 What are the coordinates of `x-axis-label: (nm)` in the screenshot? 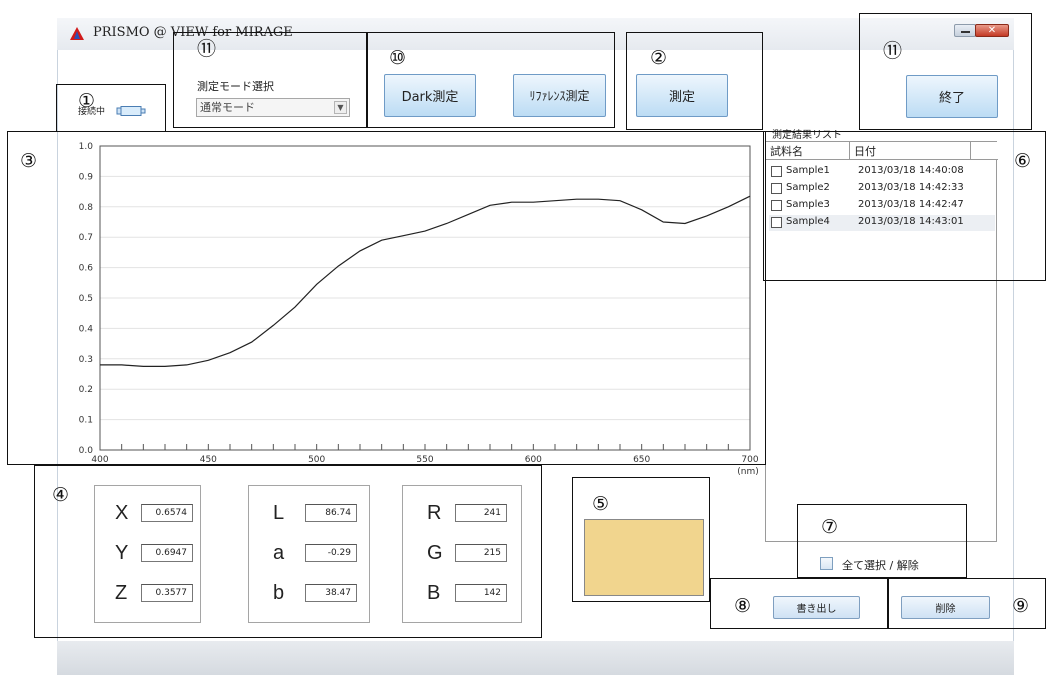 It's located at (748, 472).